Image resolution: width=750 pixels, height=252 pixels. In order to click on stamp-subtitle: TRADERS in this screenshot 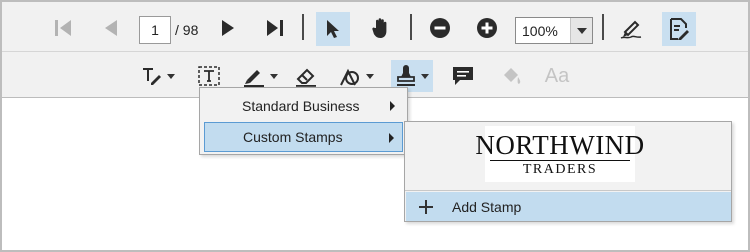, I will do `click(560, 169)`.